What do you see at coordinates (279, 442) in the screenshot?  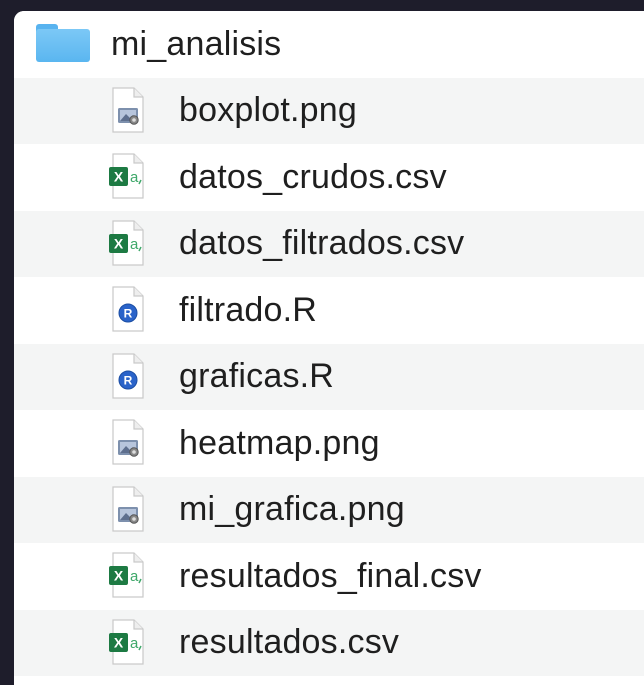 I see `file-name: heatmap.png` at bounding box center [279, 442].